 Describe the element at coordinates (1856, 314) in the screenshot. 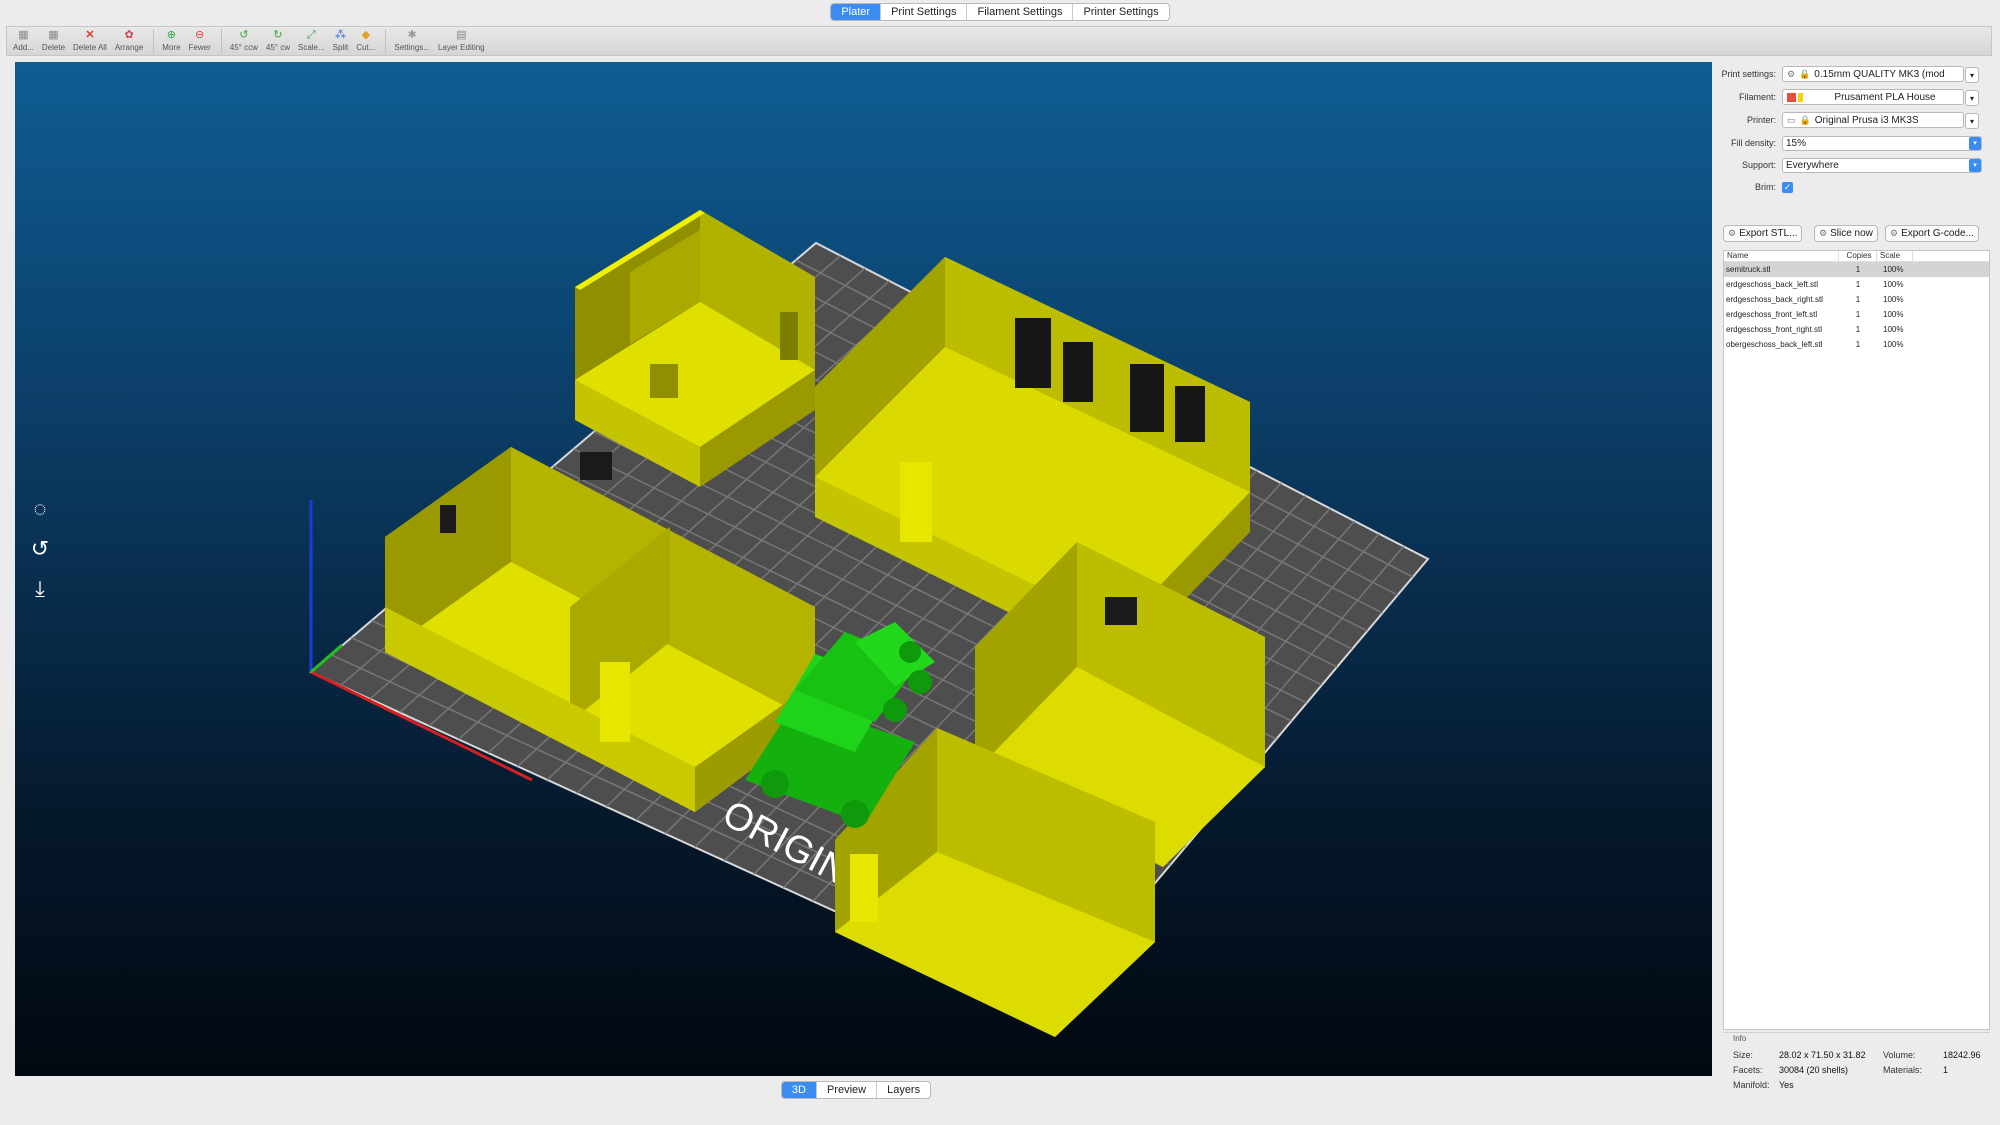

I see `table-row: erdgeschoss_front_left.stl 1 100%` at that location.